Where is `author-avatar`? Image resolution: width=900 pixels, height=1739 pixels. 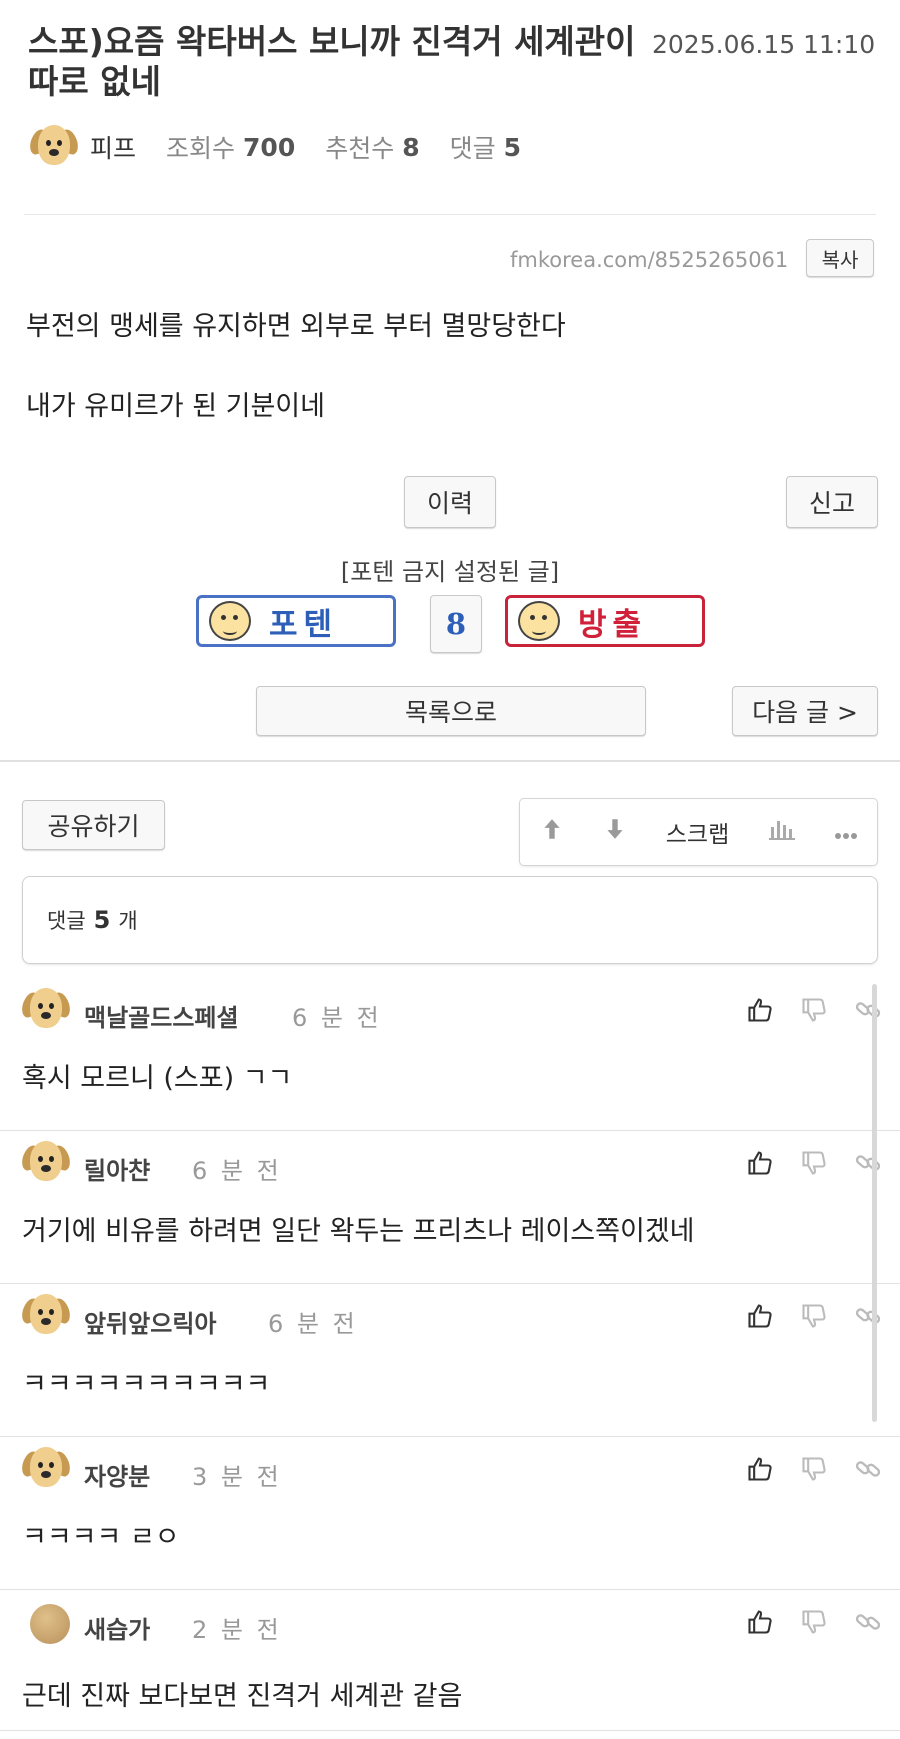 author-avatar is located at coordinates (54, 147).